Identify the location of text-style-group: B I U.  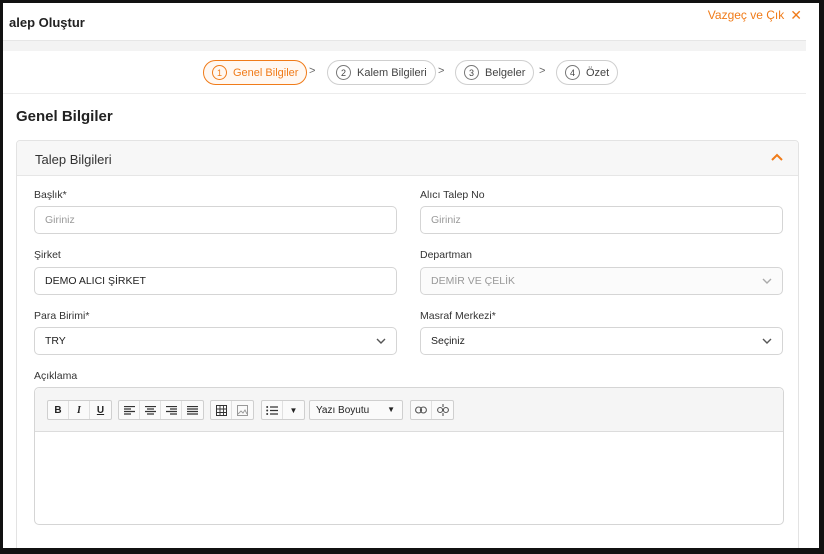
(79, 410).